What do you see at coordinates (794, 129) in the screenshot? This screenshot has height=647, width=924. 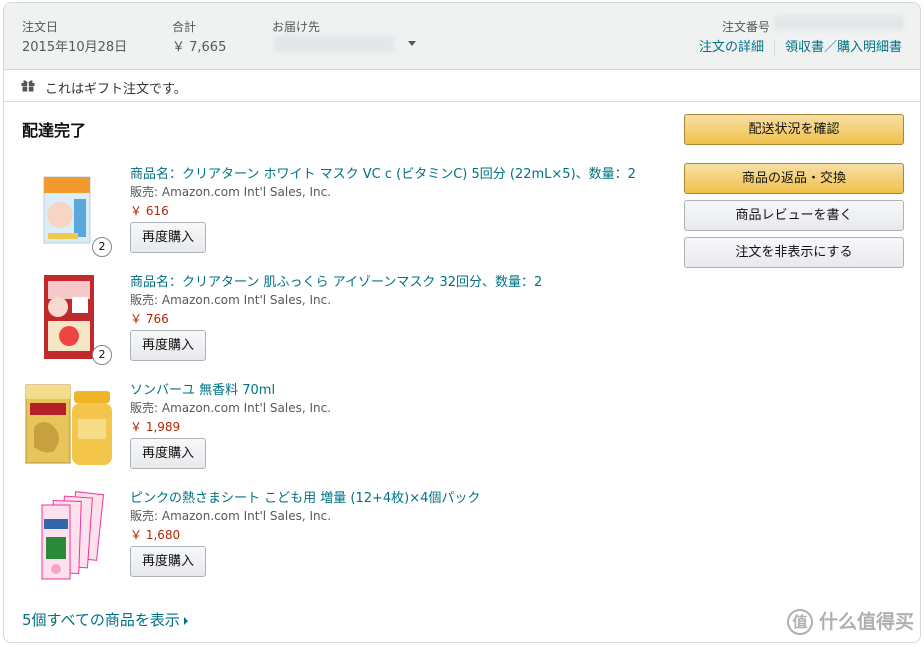 I see `track-package-button: 配送状況を確認` at bounding box center [794, 129].